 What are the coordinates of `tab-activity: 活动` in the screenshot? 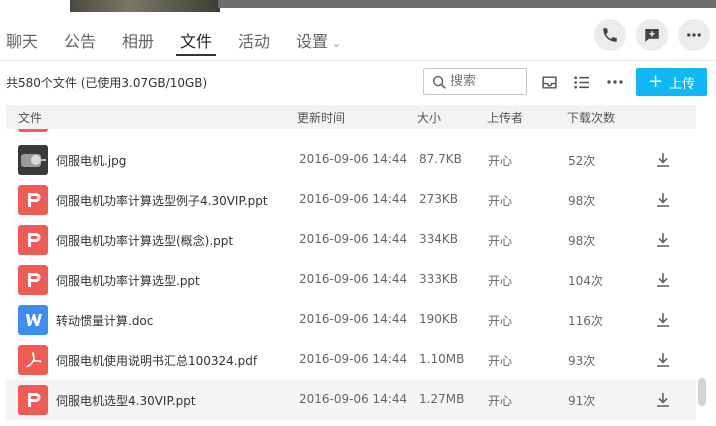 It's located at (254, 40).